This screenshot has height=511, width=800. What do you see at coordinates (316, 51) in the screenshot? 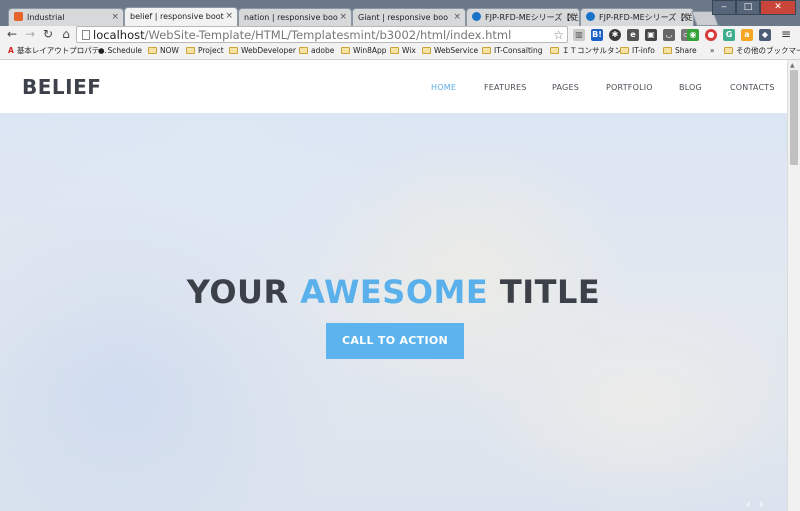
I see `bookmark-item: adobe` at bounding box center [316, 51].